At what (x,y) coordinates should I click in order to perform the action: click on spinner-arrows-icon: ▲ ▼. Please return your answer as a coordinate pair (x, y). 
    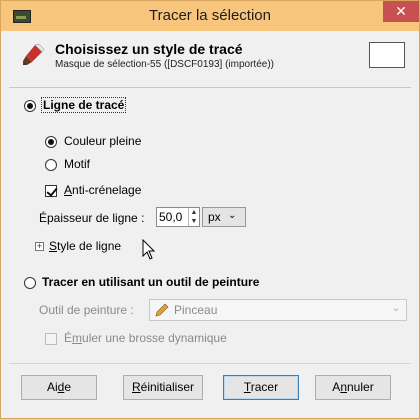
    Looking at the image, I should click on (193, 217).